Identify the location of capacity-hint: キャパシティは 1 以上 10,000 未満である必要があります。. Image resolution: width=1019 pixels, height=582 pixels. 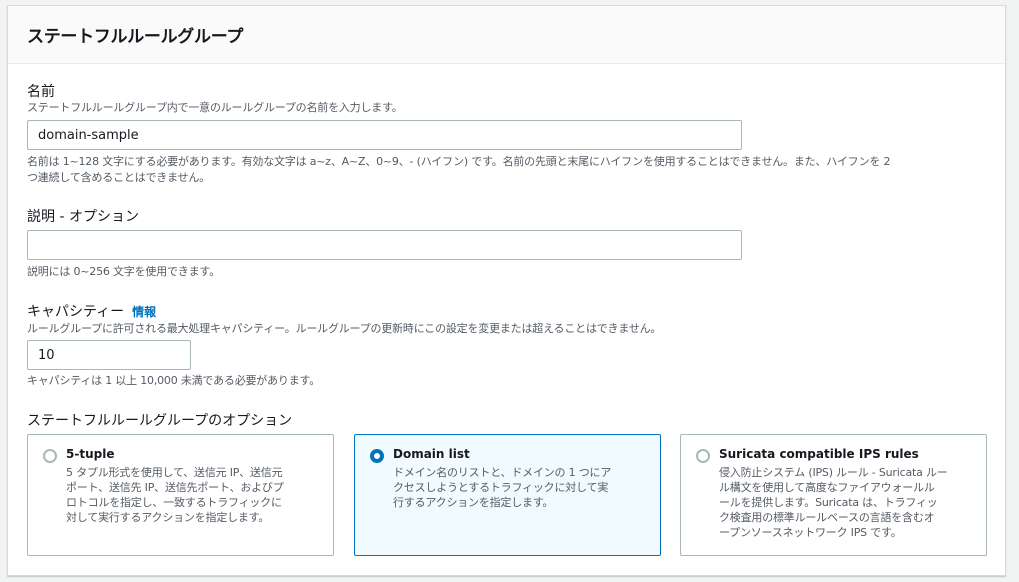
(174, 380).